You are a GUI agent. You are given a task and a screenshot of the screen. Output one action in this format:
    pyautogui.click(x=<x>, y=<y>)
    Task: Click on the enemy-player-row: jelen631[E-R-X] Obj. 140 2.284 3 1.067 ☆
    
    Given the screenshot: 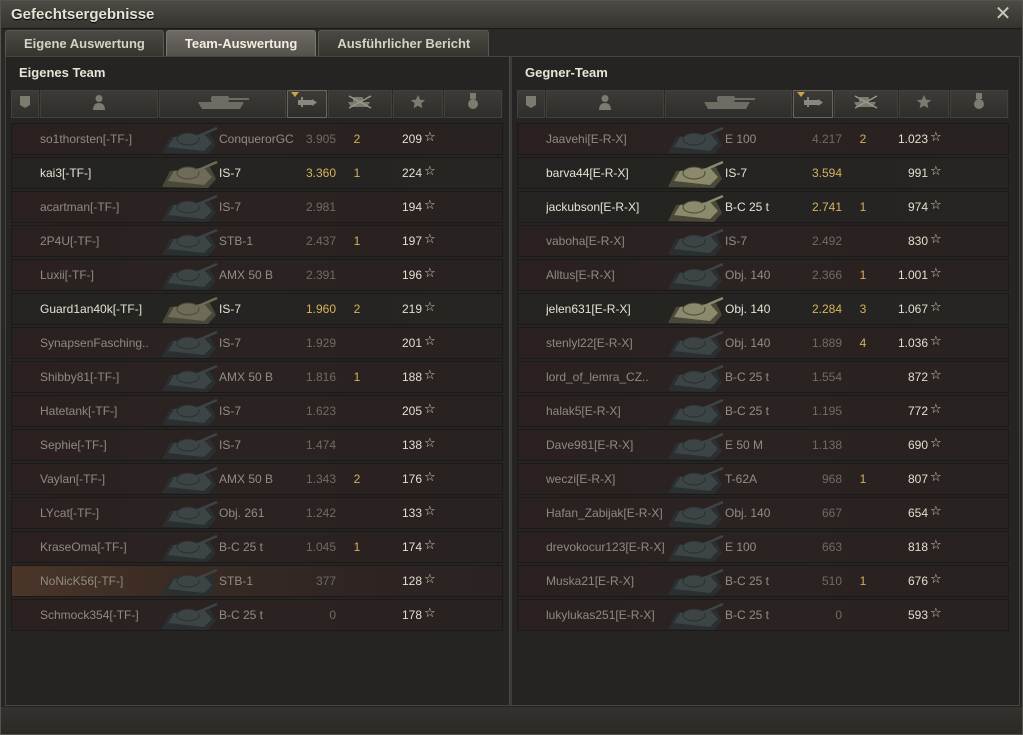 What is the action you would take?
    pyautogui.click(x=763, y=309)
    